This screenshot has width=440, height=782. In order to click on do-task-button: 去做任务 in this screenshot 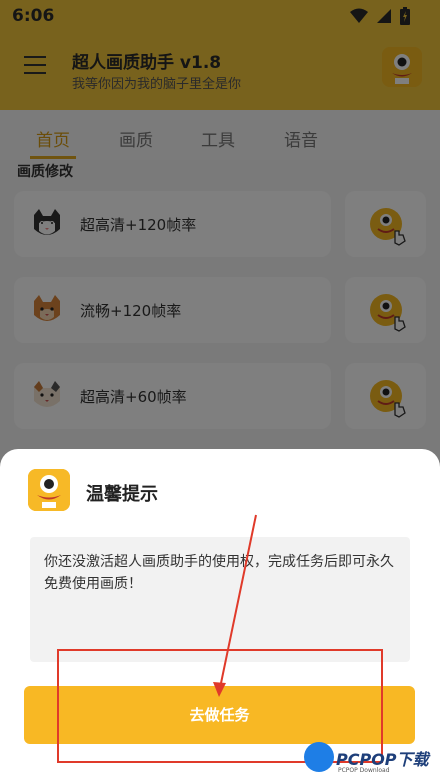, I will do `click(219, 715)`.